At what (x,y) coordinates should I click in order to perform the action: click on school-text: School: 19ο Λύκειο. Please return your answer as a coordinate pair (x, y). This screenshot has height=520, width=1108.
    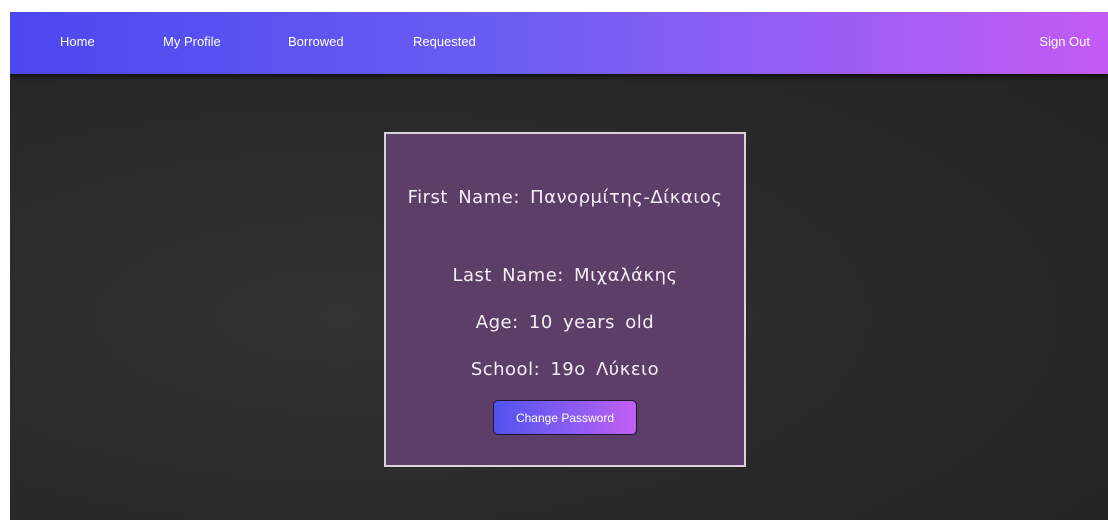
    Looking at the image, I should click on (565, 369).